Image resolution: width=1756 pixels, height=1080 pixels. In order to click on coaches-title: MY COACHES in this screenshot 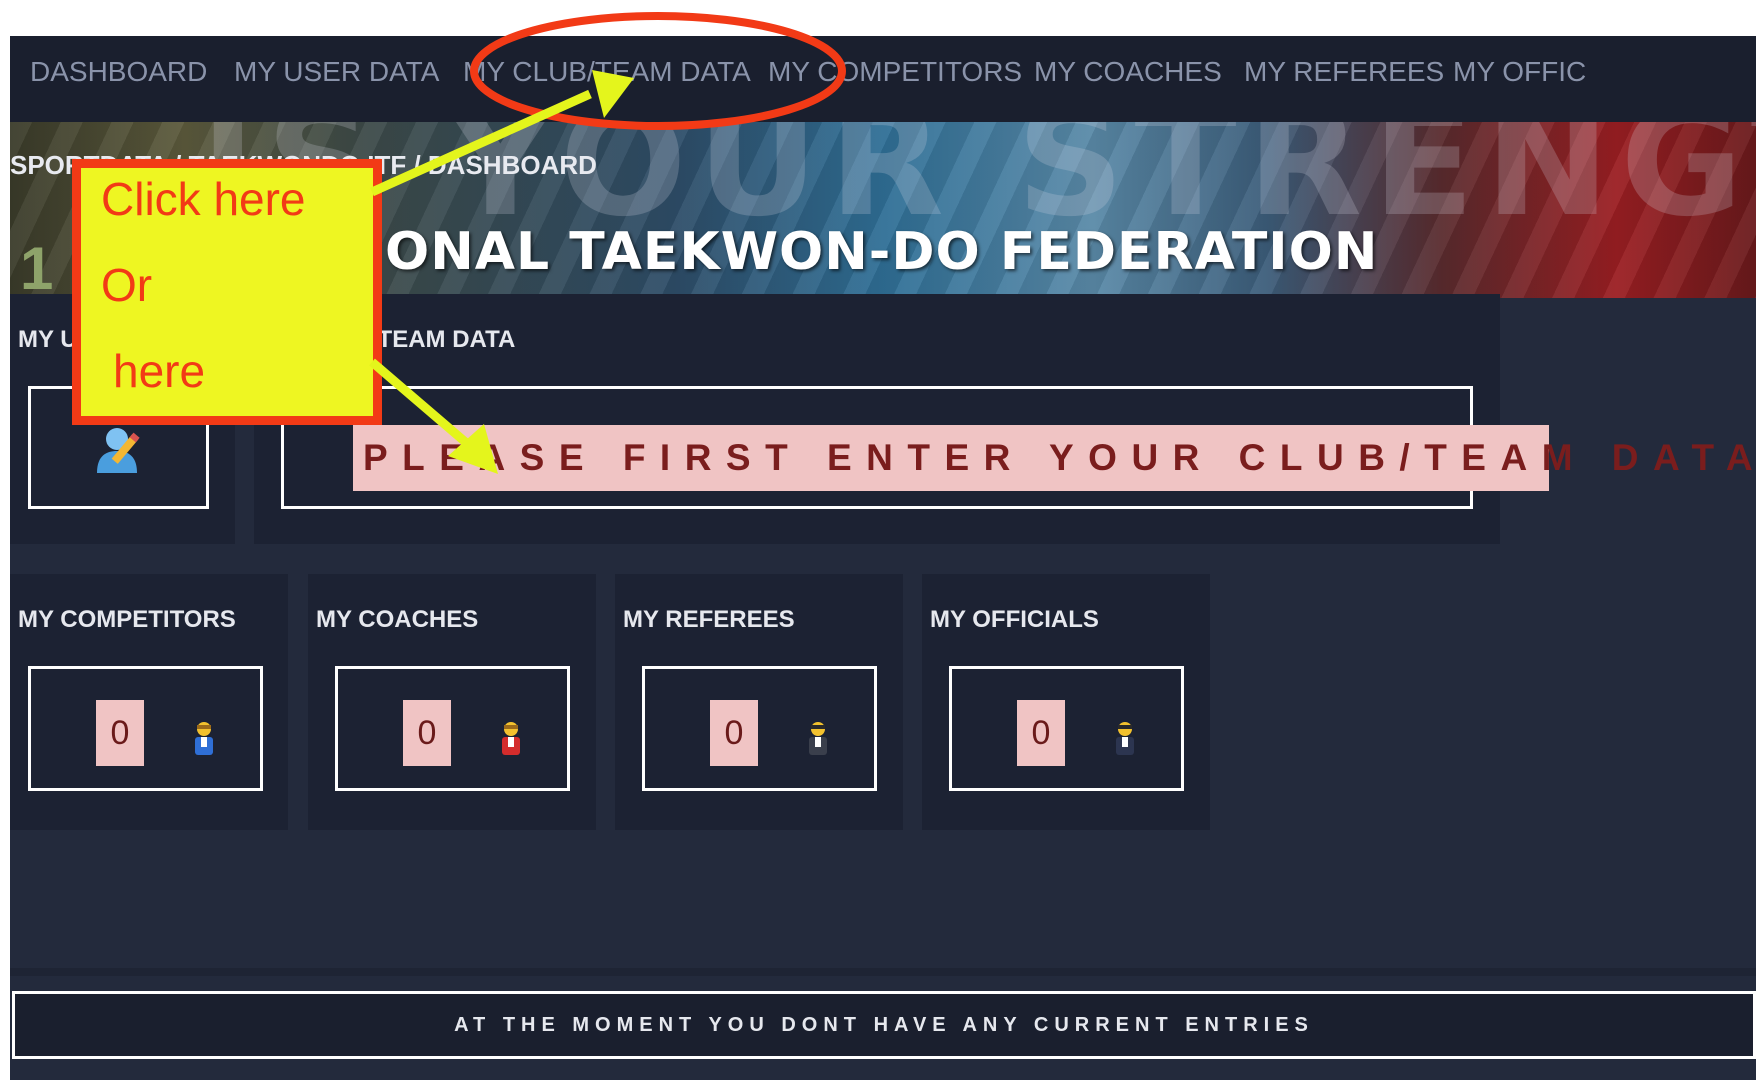, I will do `click(397, 619)`.